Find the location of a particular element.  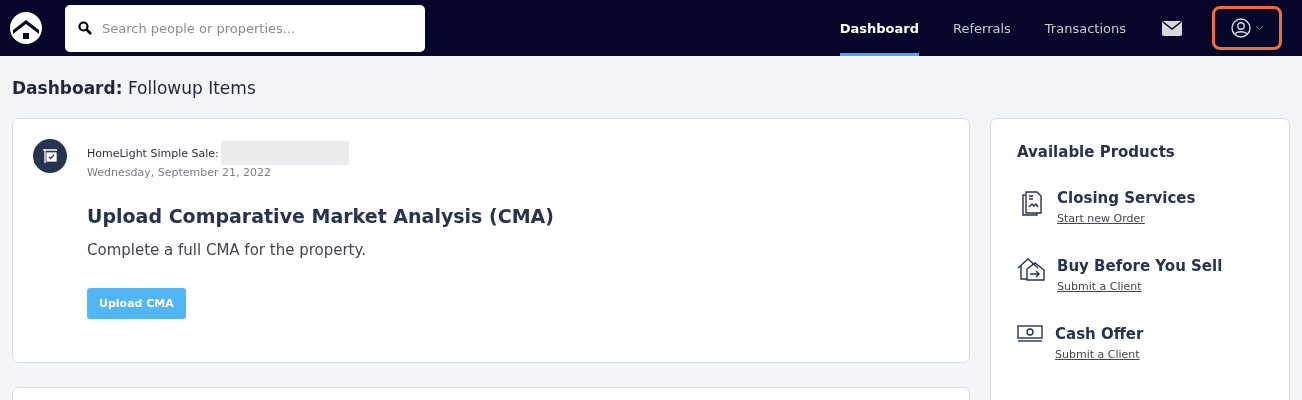

banknote-icon is located at coordinates (1030, 334).